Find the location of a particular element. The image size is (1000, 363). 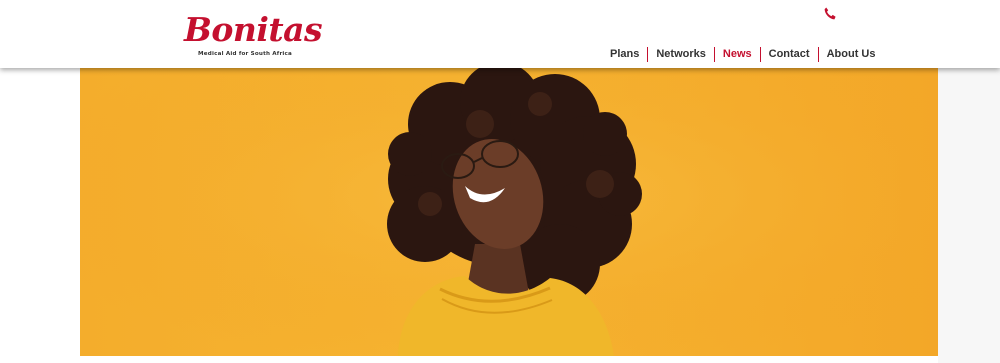

nav-item-news: News is located at coordinates (737, 54).